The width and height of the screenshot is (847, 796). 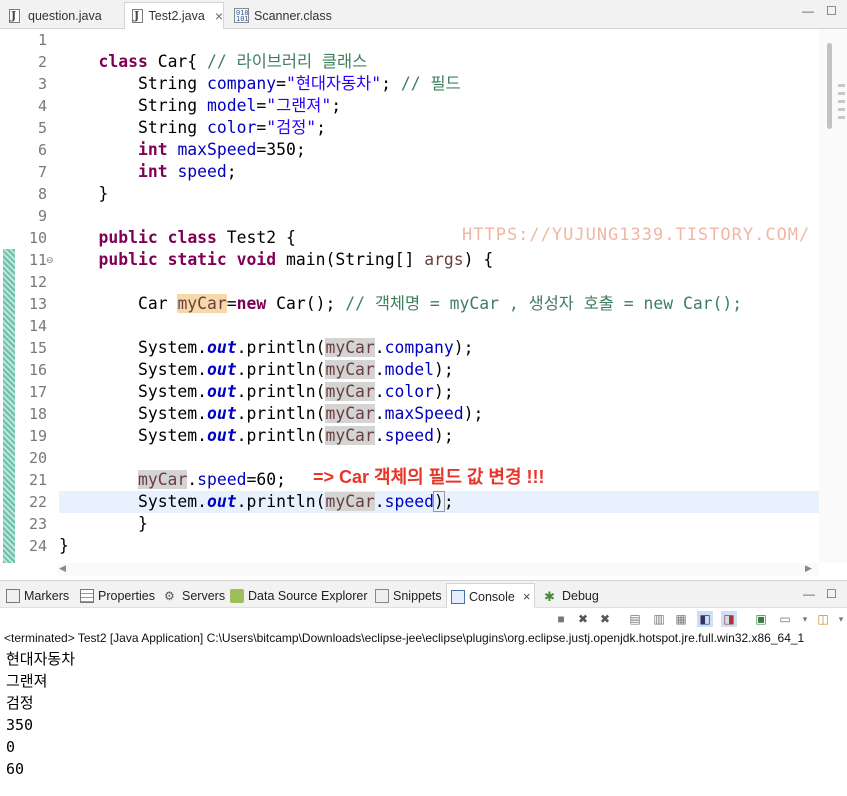 I want to click on pin-console-icon: ▣, so click(x=761, y=619).